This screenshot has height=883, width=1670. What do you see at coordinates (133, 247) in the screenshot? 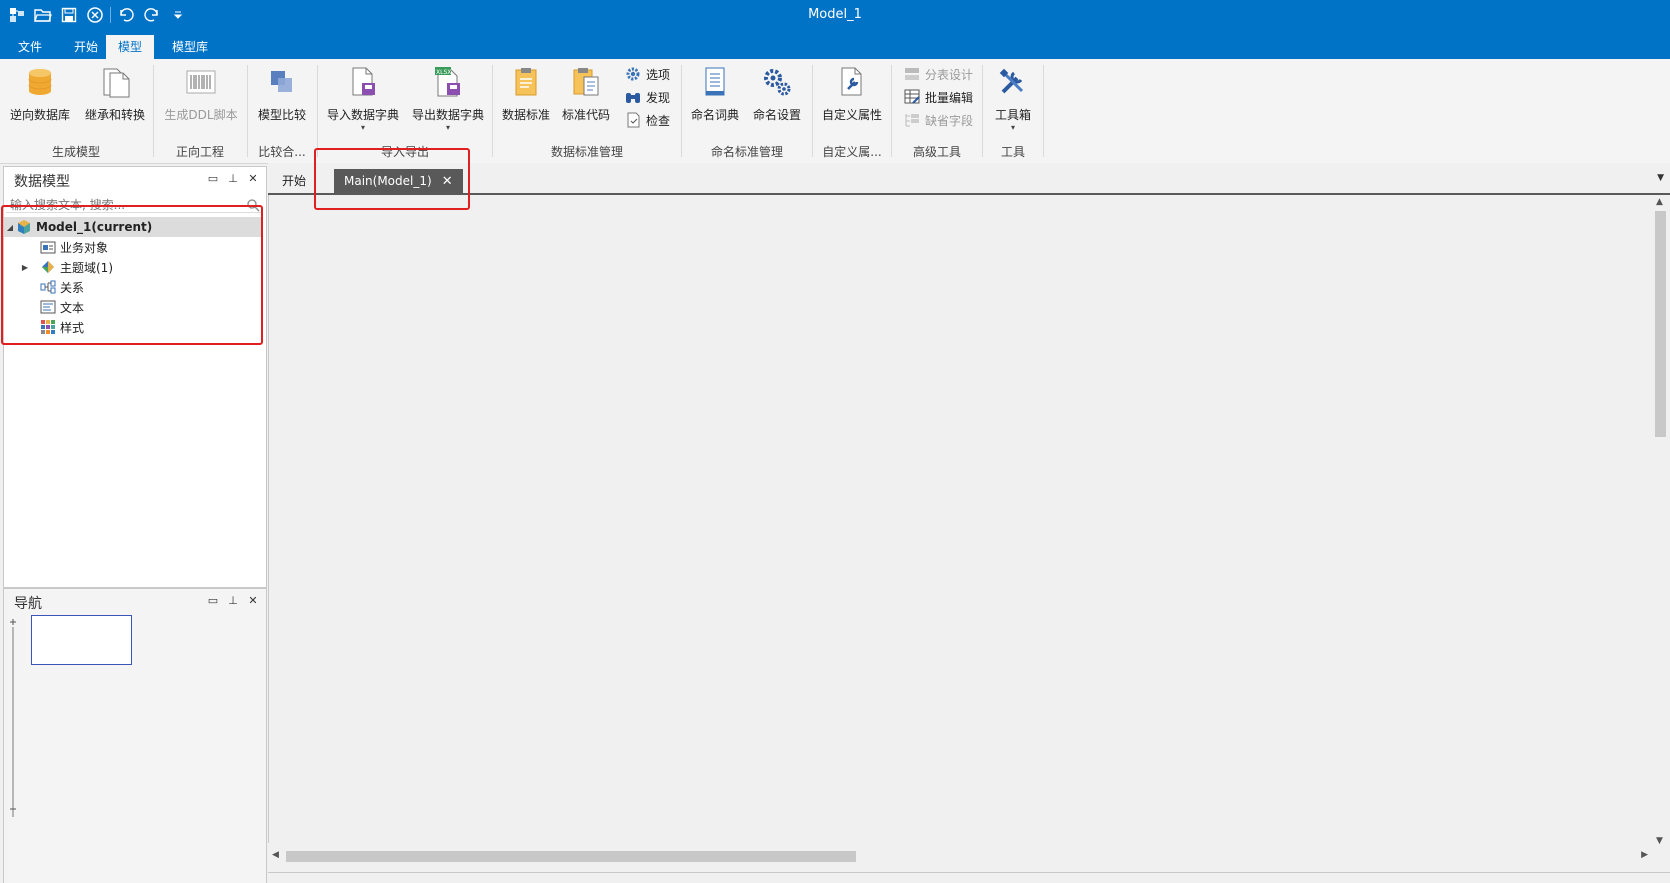
I see `tree-node-business-object: 业务对象` at bounding box center [133, 247].